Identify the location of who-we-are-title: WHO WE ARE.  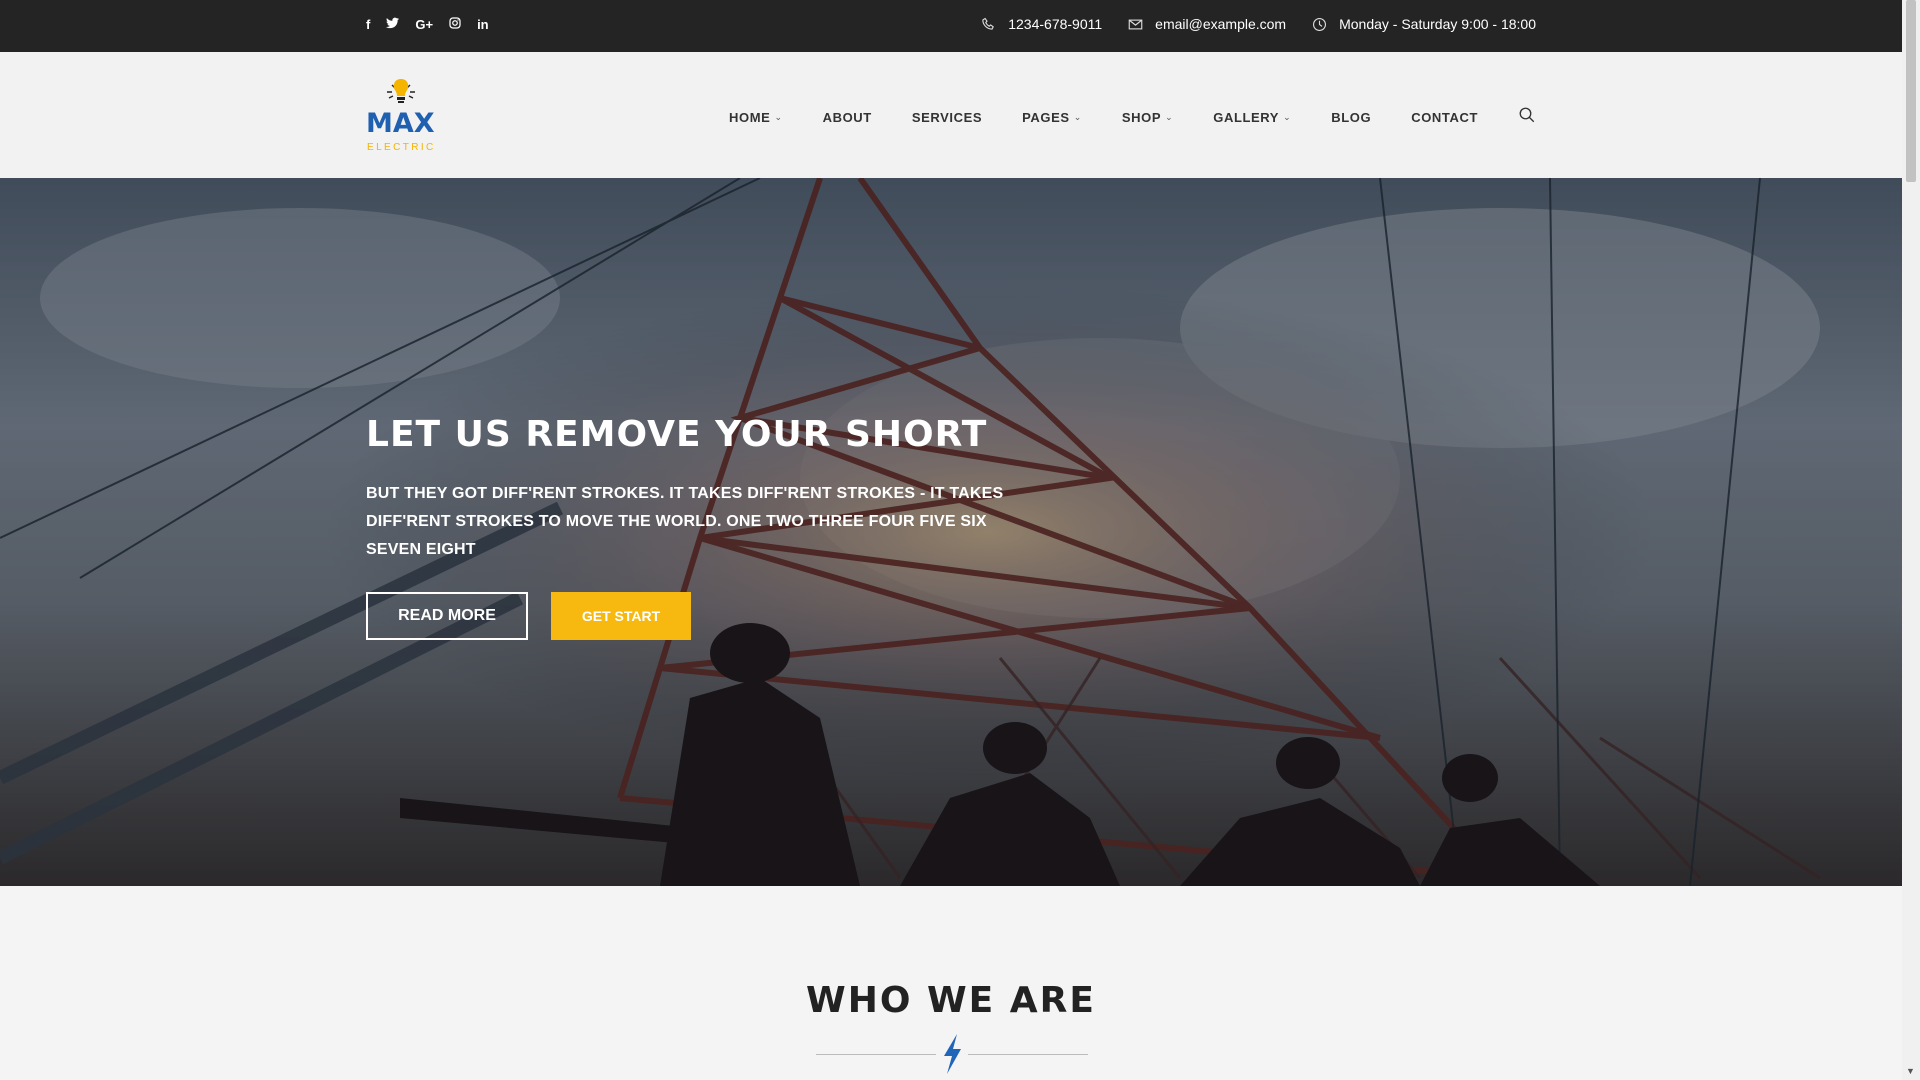
(951, 1000).